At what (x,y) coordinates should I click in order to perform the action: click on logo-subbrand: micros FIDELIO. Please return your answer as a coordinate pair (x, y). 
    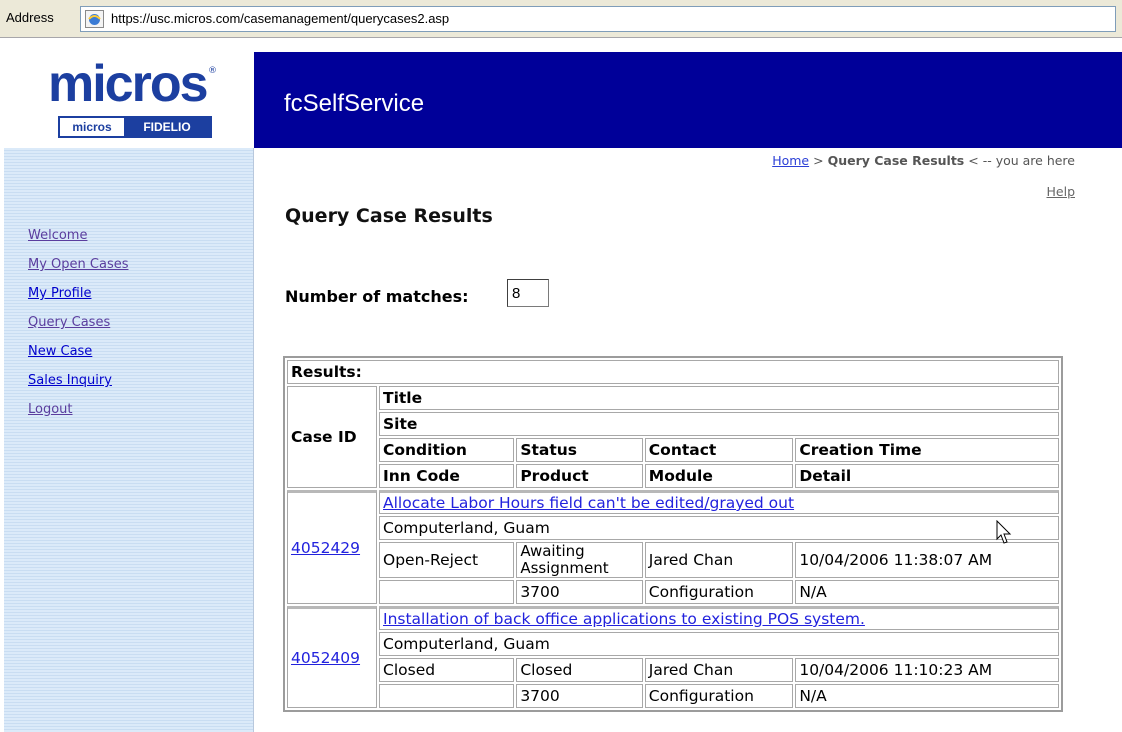
    Looking at the image, I should click on (135, 127).